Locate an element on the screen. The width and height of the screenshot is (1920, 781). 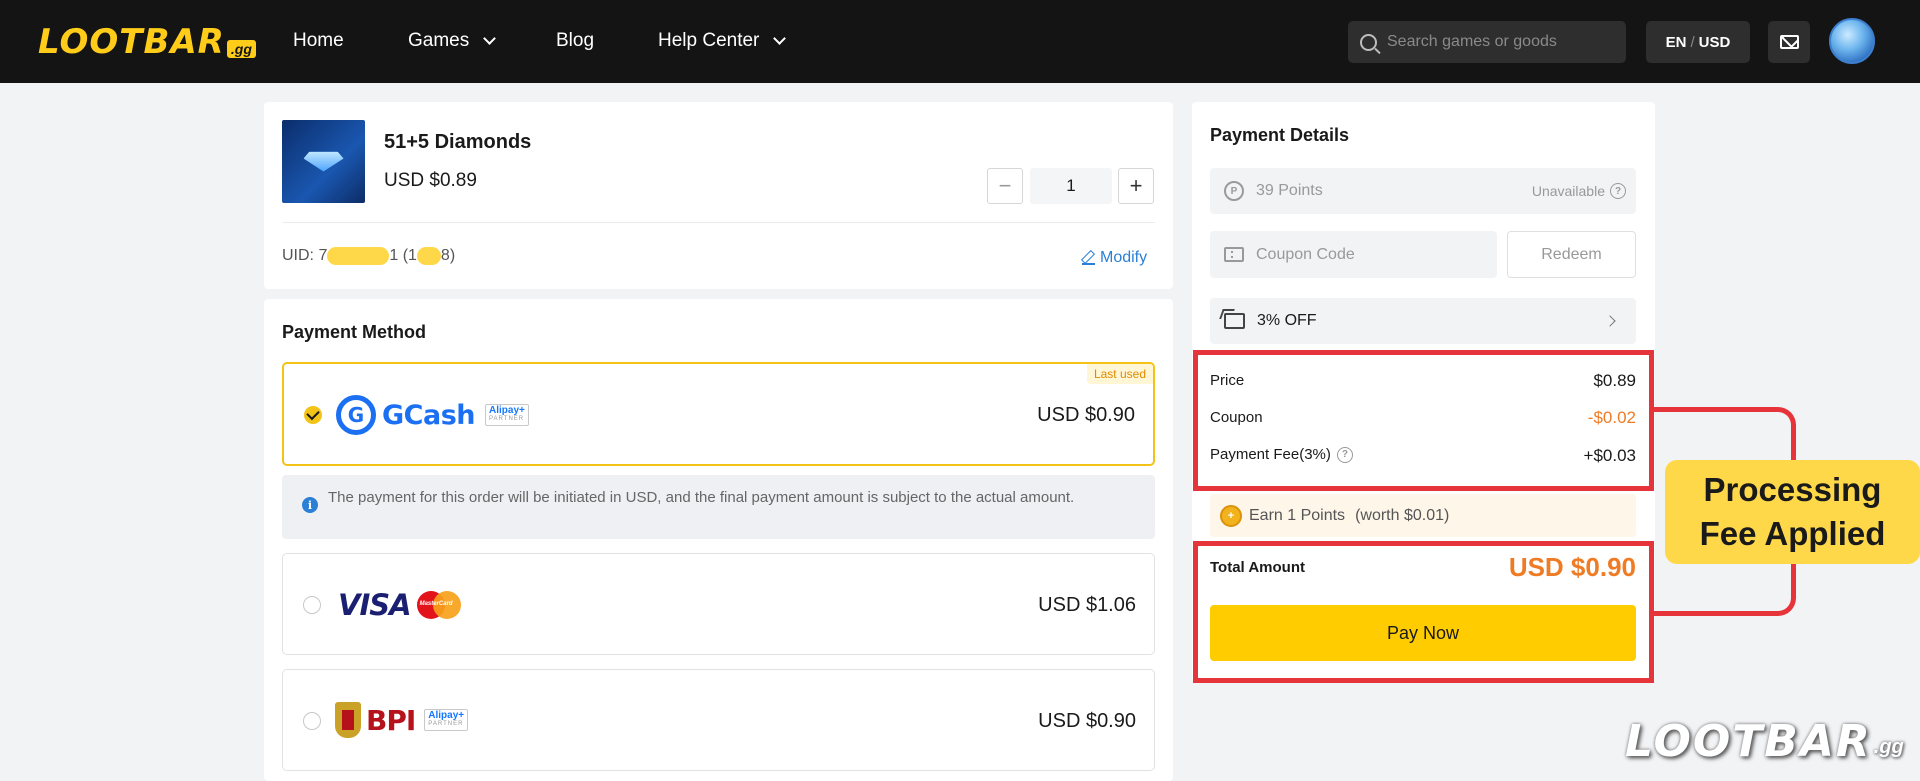
watermark-suffix: .gg is located at coordinates (1888, 747).